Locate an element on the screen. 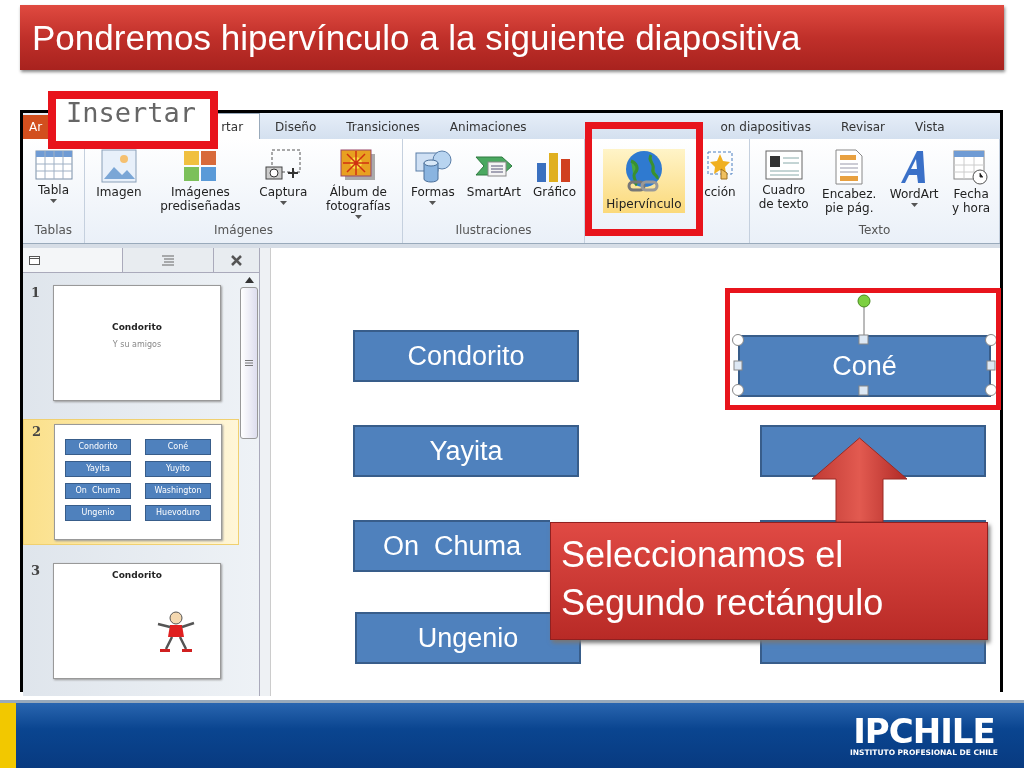  slide-thumbnail: Condorito is located at coordinates (137, 621).